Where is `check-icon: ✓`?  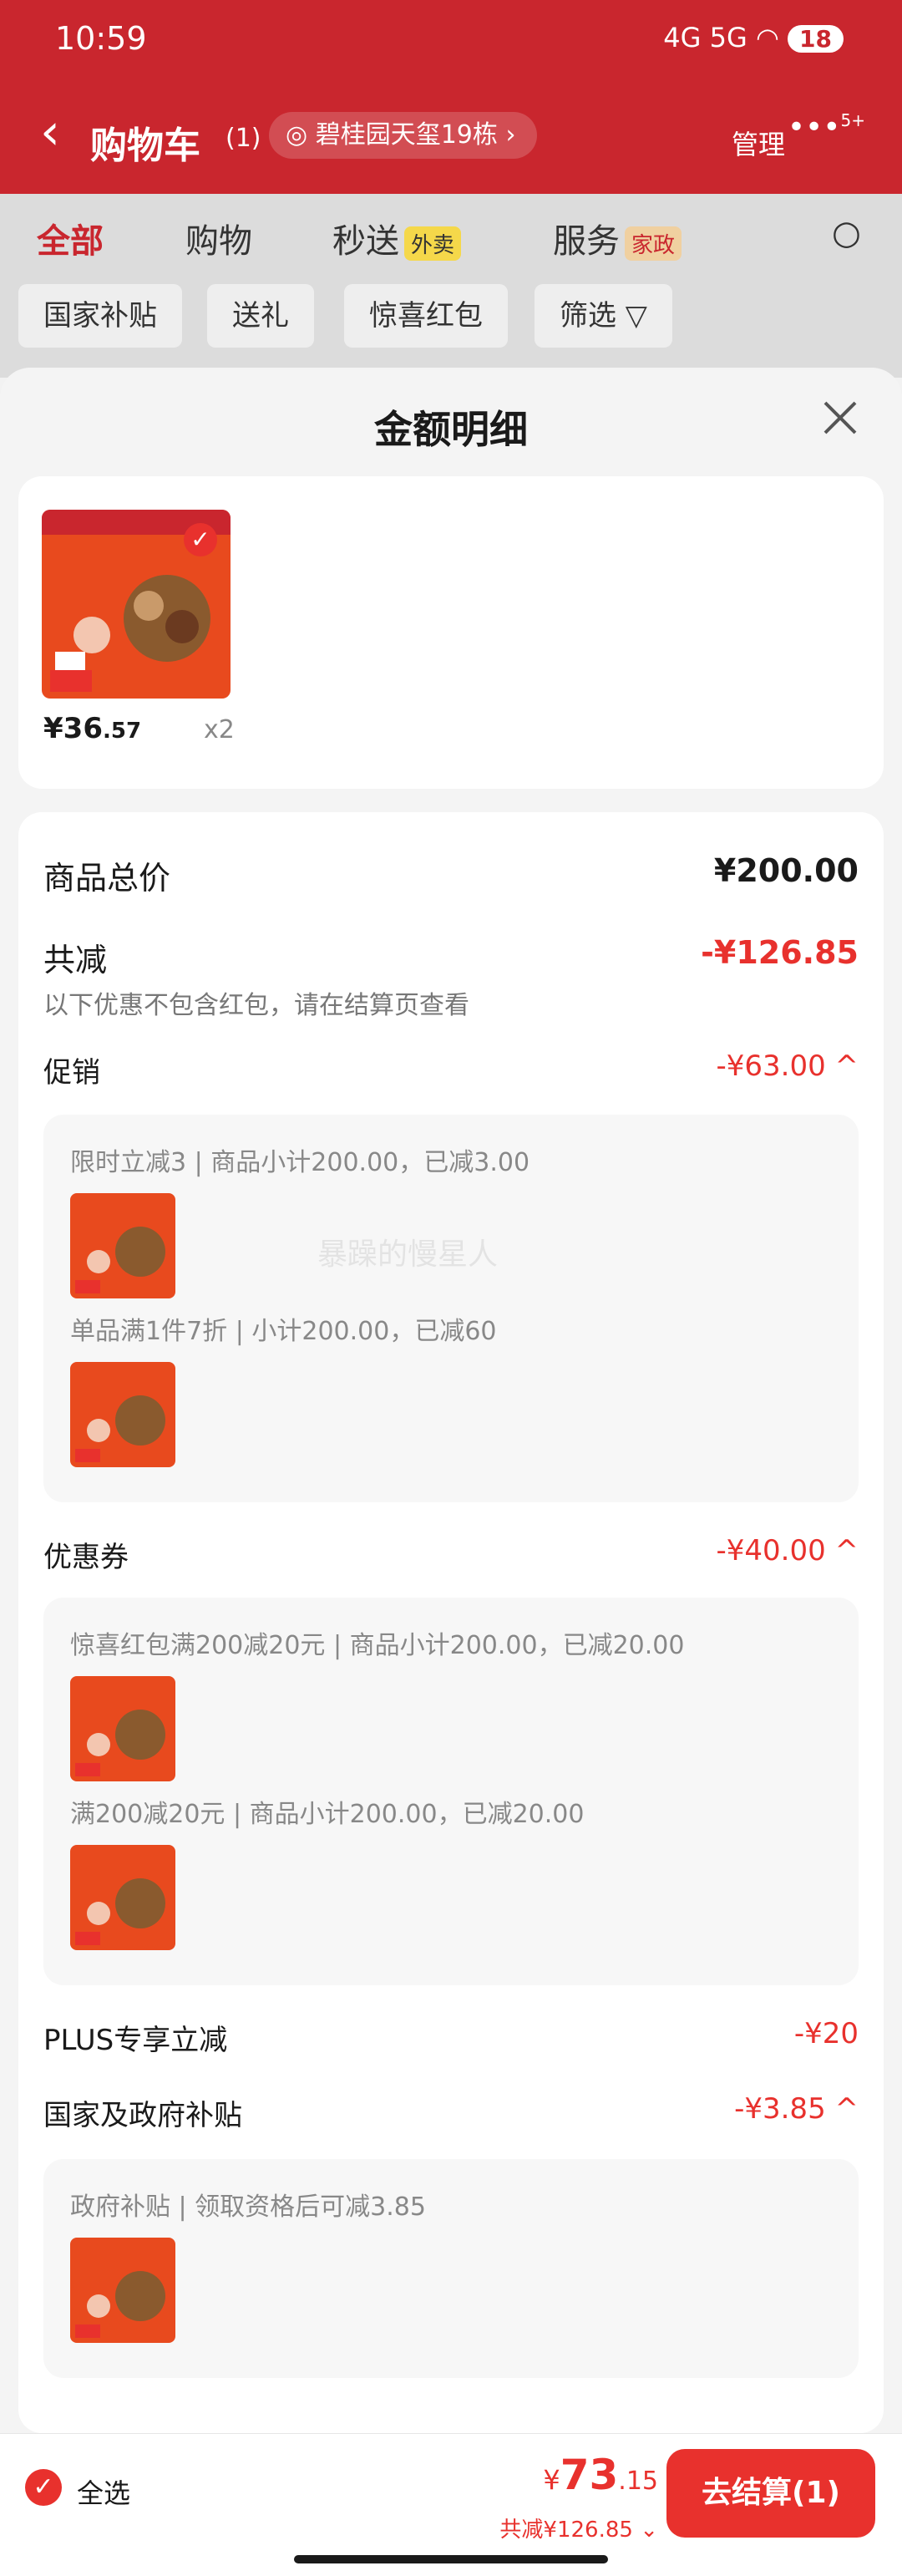 check-icon: ✓ is located at coordinates (200, 539).